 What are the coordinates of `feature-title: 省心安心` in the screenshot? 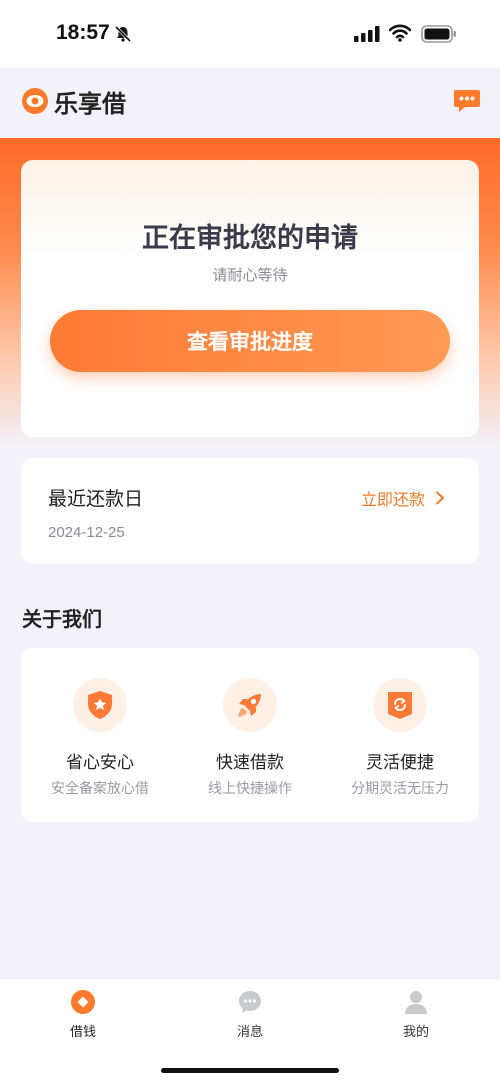 It's located at (100, 763).